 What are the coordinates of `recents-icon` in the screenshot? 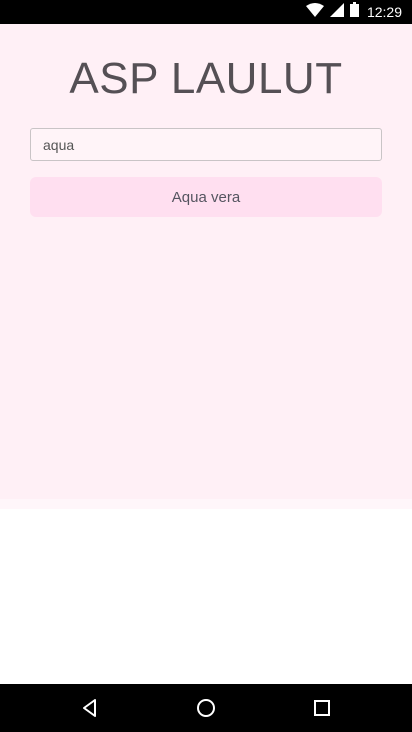 It's located at (322, 708).